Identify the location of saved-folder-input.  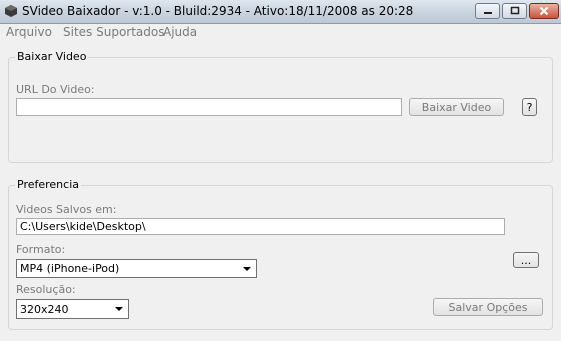
(260, 226).